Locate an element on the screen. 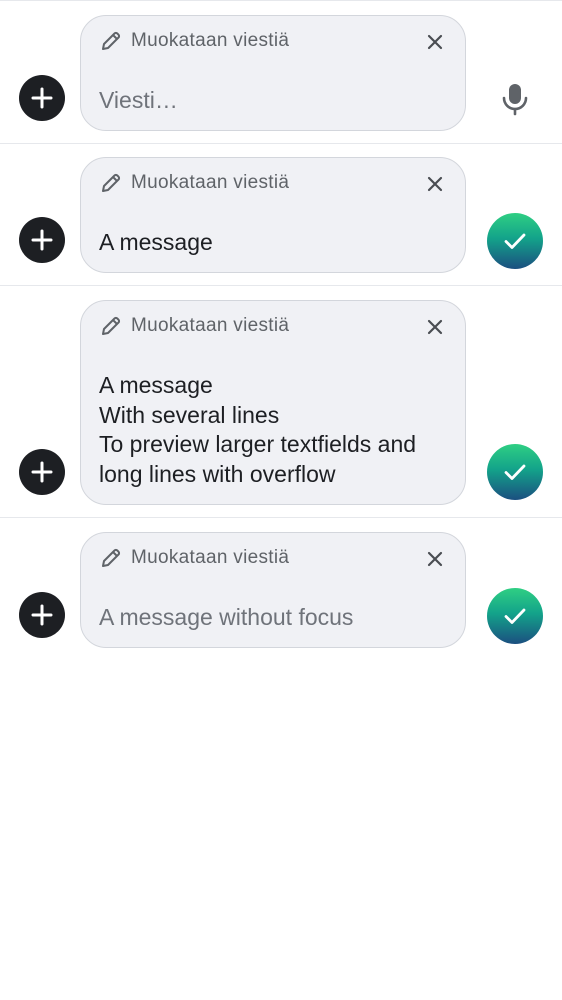 The height and width of the screenshot is (1000, 562). voice-button is located at coordinates (515, 99).